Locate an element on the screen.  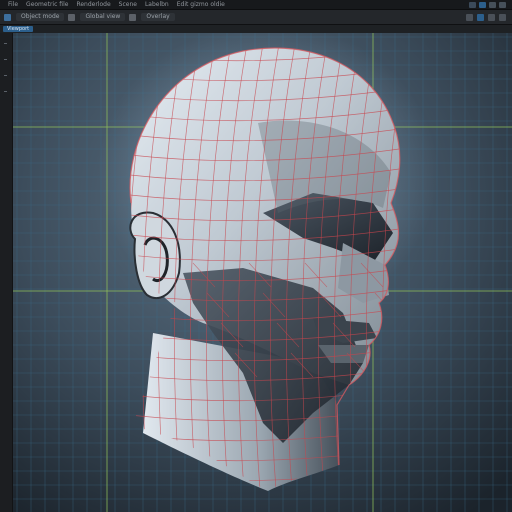
menu-render: Renderlode is located at coordinates (93, 4).